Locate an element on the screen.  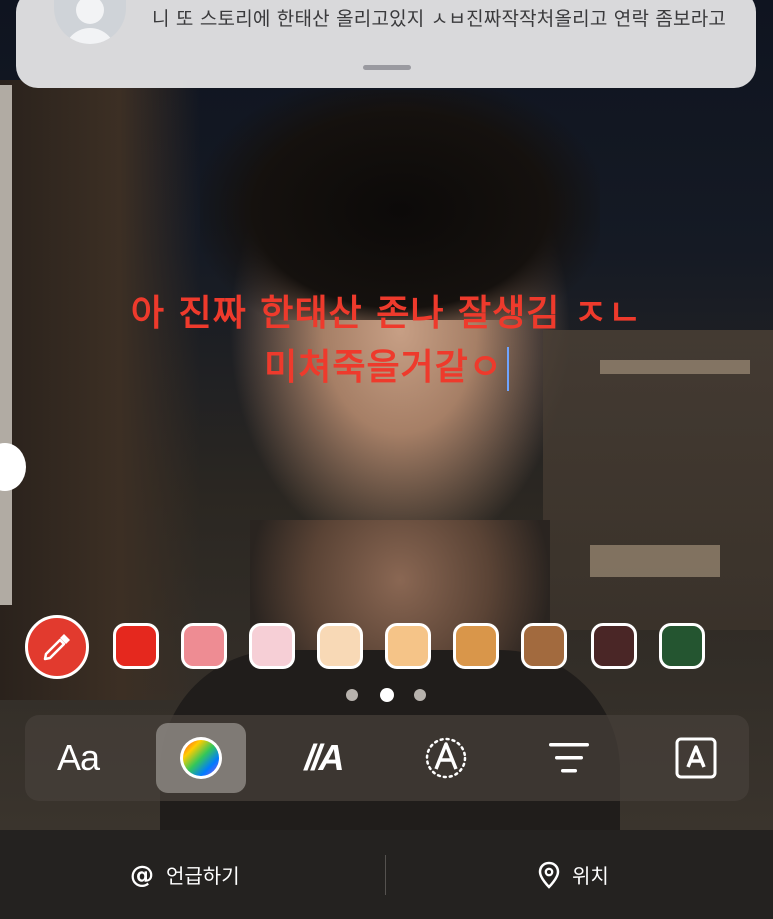
color-wheel-icon is located at coordinates (201, 758).